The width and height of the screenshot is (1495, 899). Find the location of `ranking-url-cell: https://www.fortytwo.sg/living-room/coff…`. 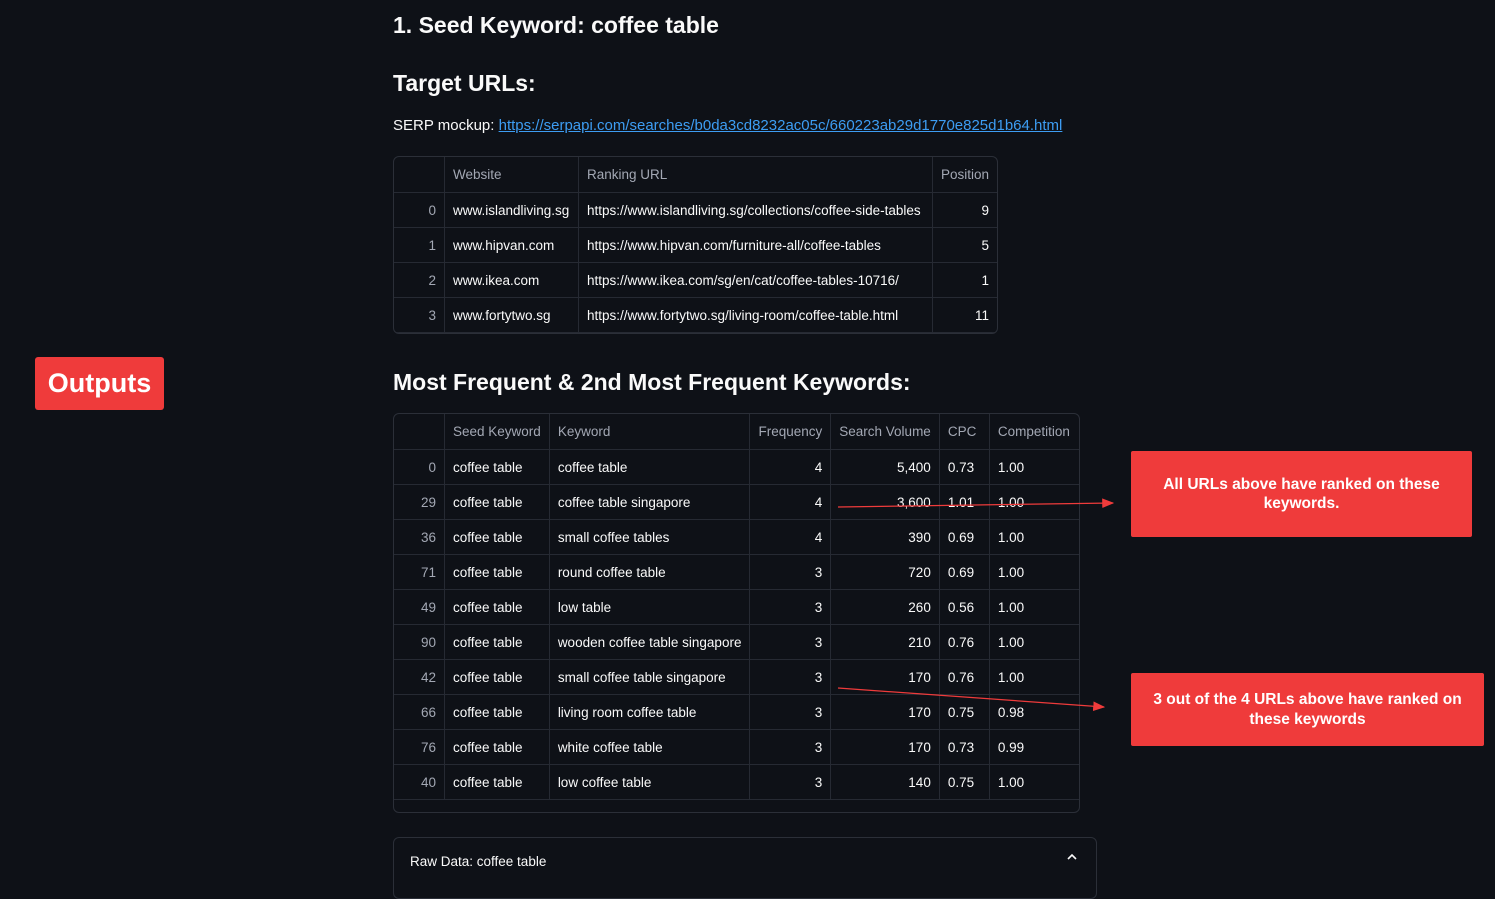

ranking-url-cell: https://www.fortytwo.sg/living-room/coff… is located at coordinates (755, 315).